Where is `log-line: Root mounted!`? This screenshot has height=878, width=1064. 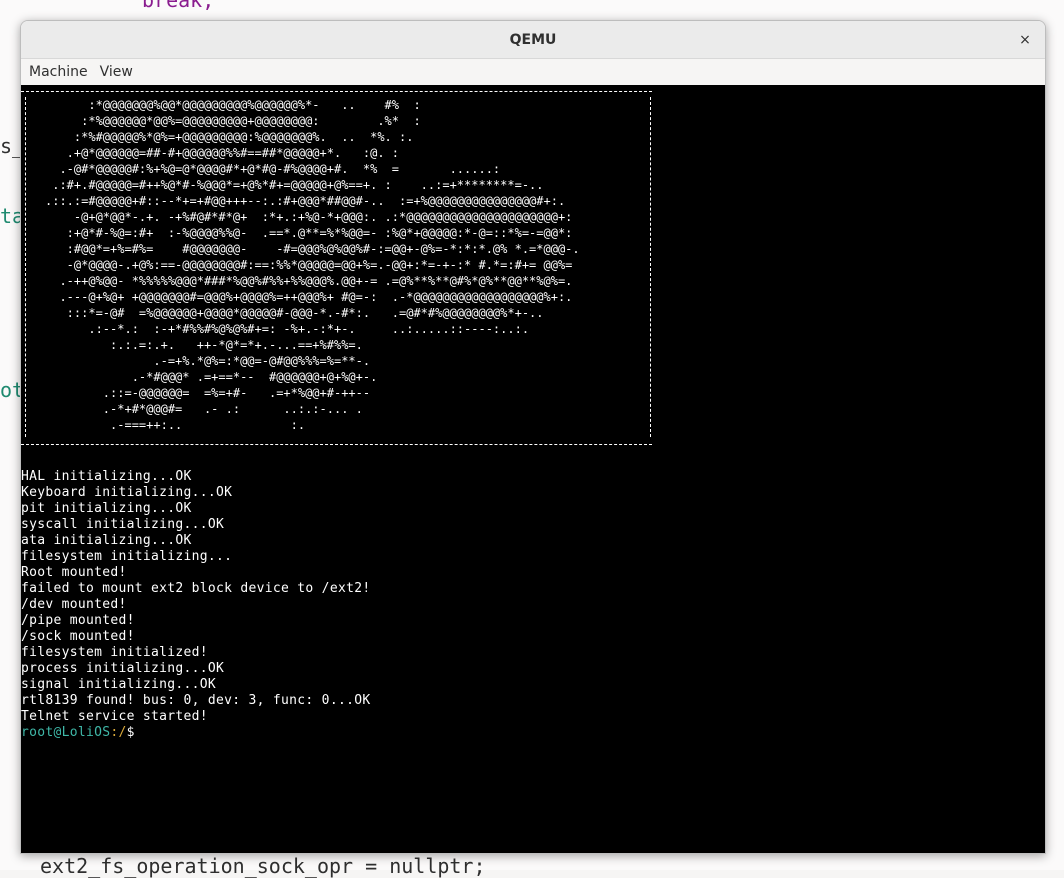 log-line: Root mounted! is located at coordinates (74, 572).